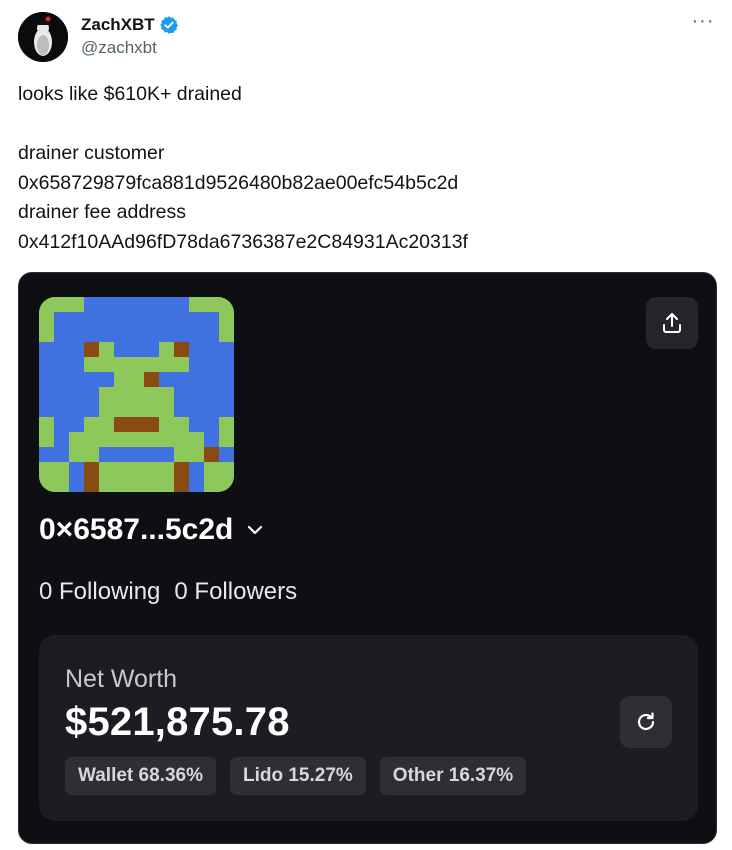  Describe the element at coordinates (255, 530) in the screenshot. I see `chevron-down-icon` at that location.